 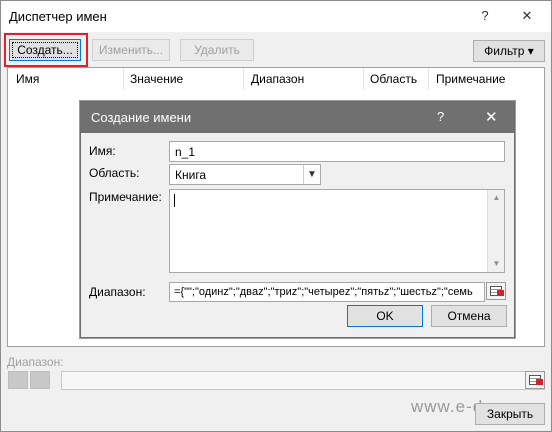 I want to click on range-label-dialog: Диапазон:, so click(x=117, y=292).